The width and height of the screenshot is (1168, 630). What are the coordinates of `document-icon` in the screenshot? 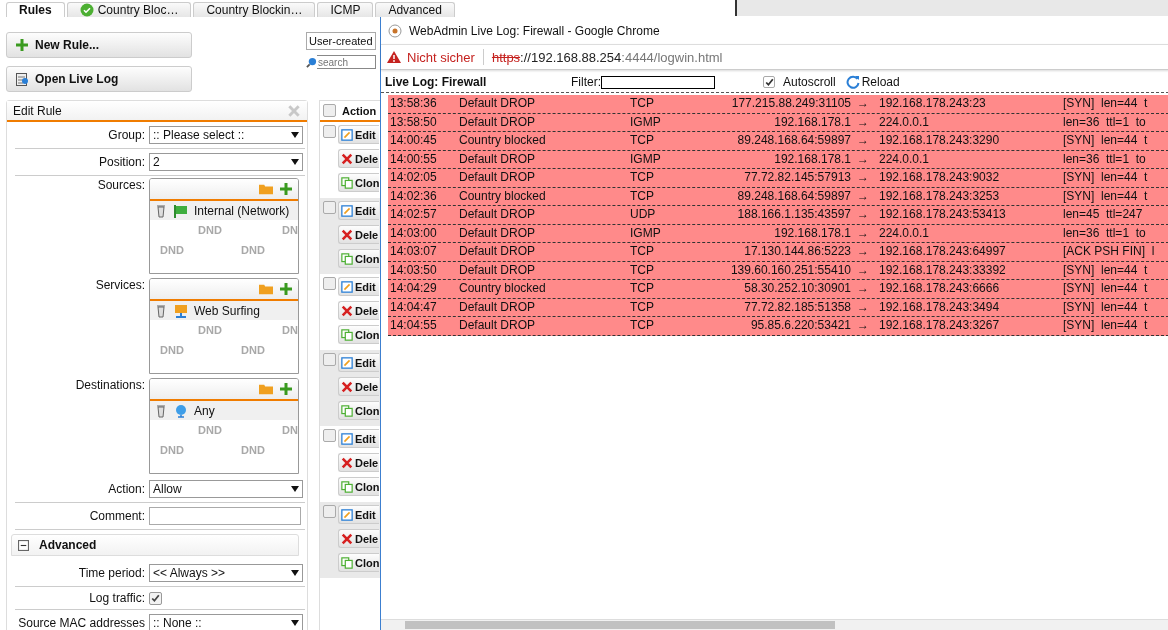 It's located at (22, 79).